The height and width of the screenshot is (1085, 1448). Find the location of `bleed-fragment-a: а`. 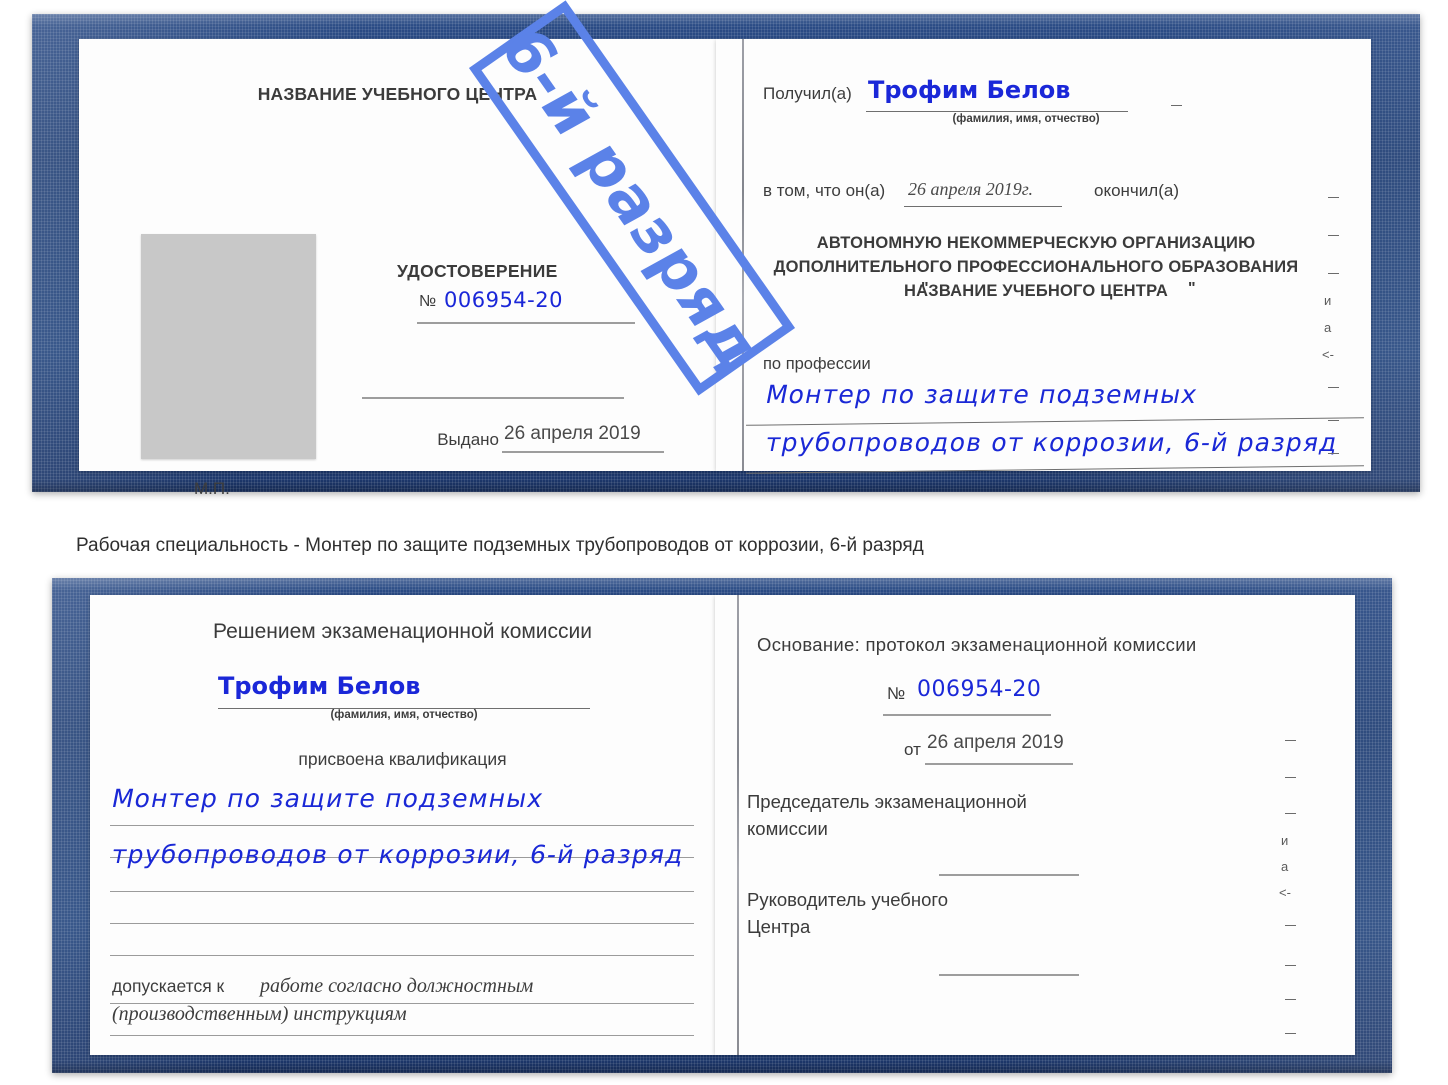

bleed-fragment-a: а is located at coordinates (1328, 327).